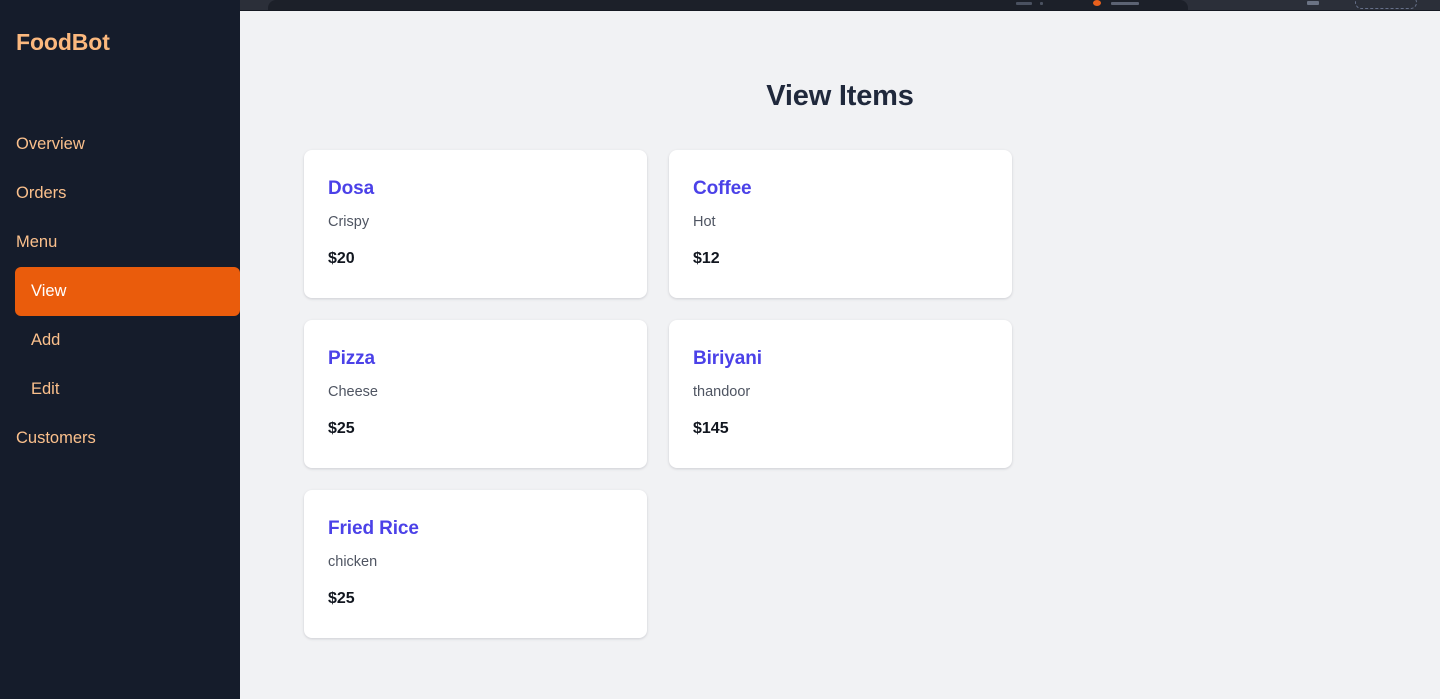 The width and height of the screenshot is (1440, 699). I want to click on item-name: Biriyani, so click(727, 358).